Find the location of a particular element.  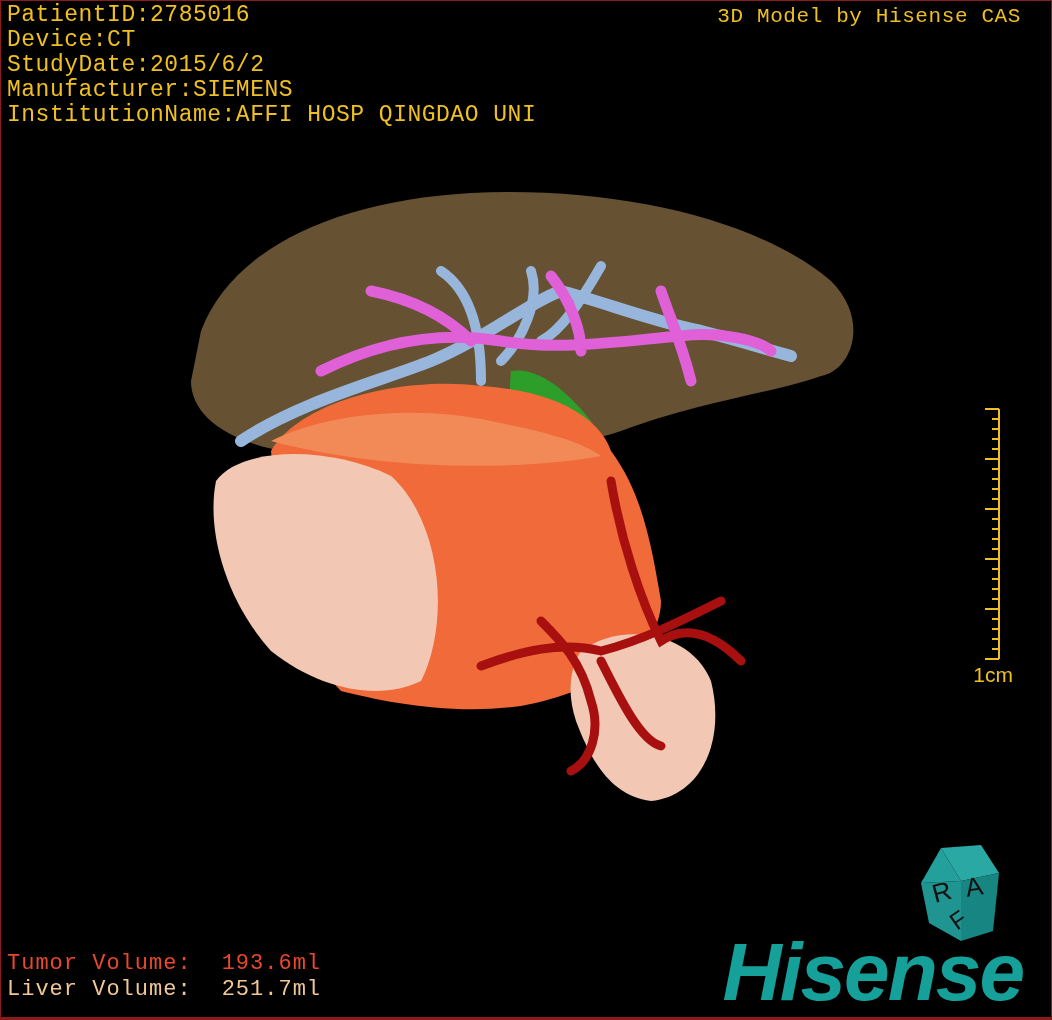

volume-label: Liver Volume: is located at coordinates (99, 990).